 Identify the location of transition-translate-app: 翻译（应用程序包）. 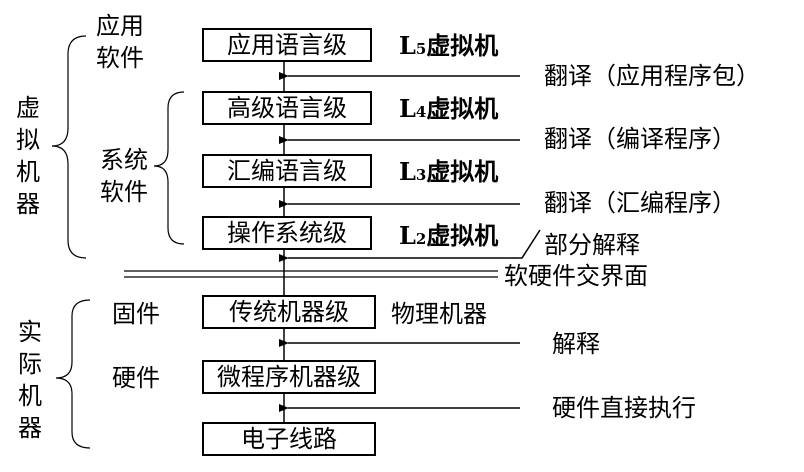
(652, 76).